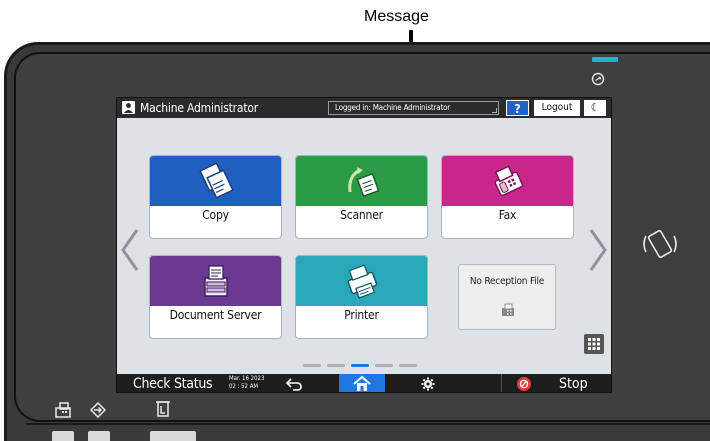 This screenshot has width=710, height=441. I want to click on app-label: Scanner, so click(361, 215).